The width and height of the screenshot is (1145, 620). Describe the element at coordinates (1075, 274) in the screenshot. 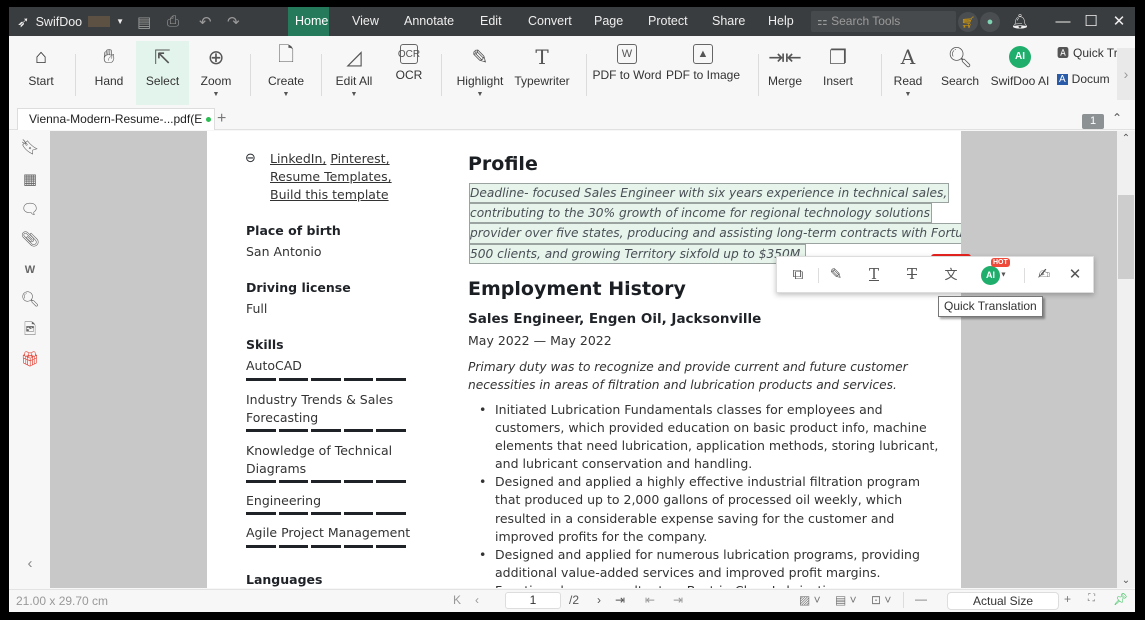

I see `close-icon: ✕` at that location.